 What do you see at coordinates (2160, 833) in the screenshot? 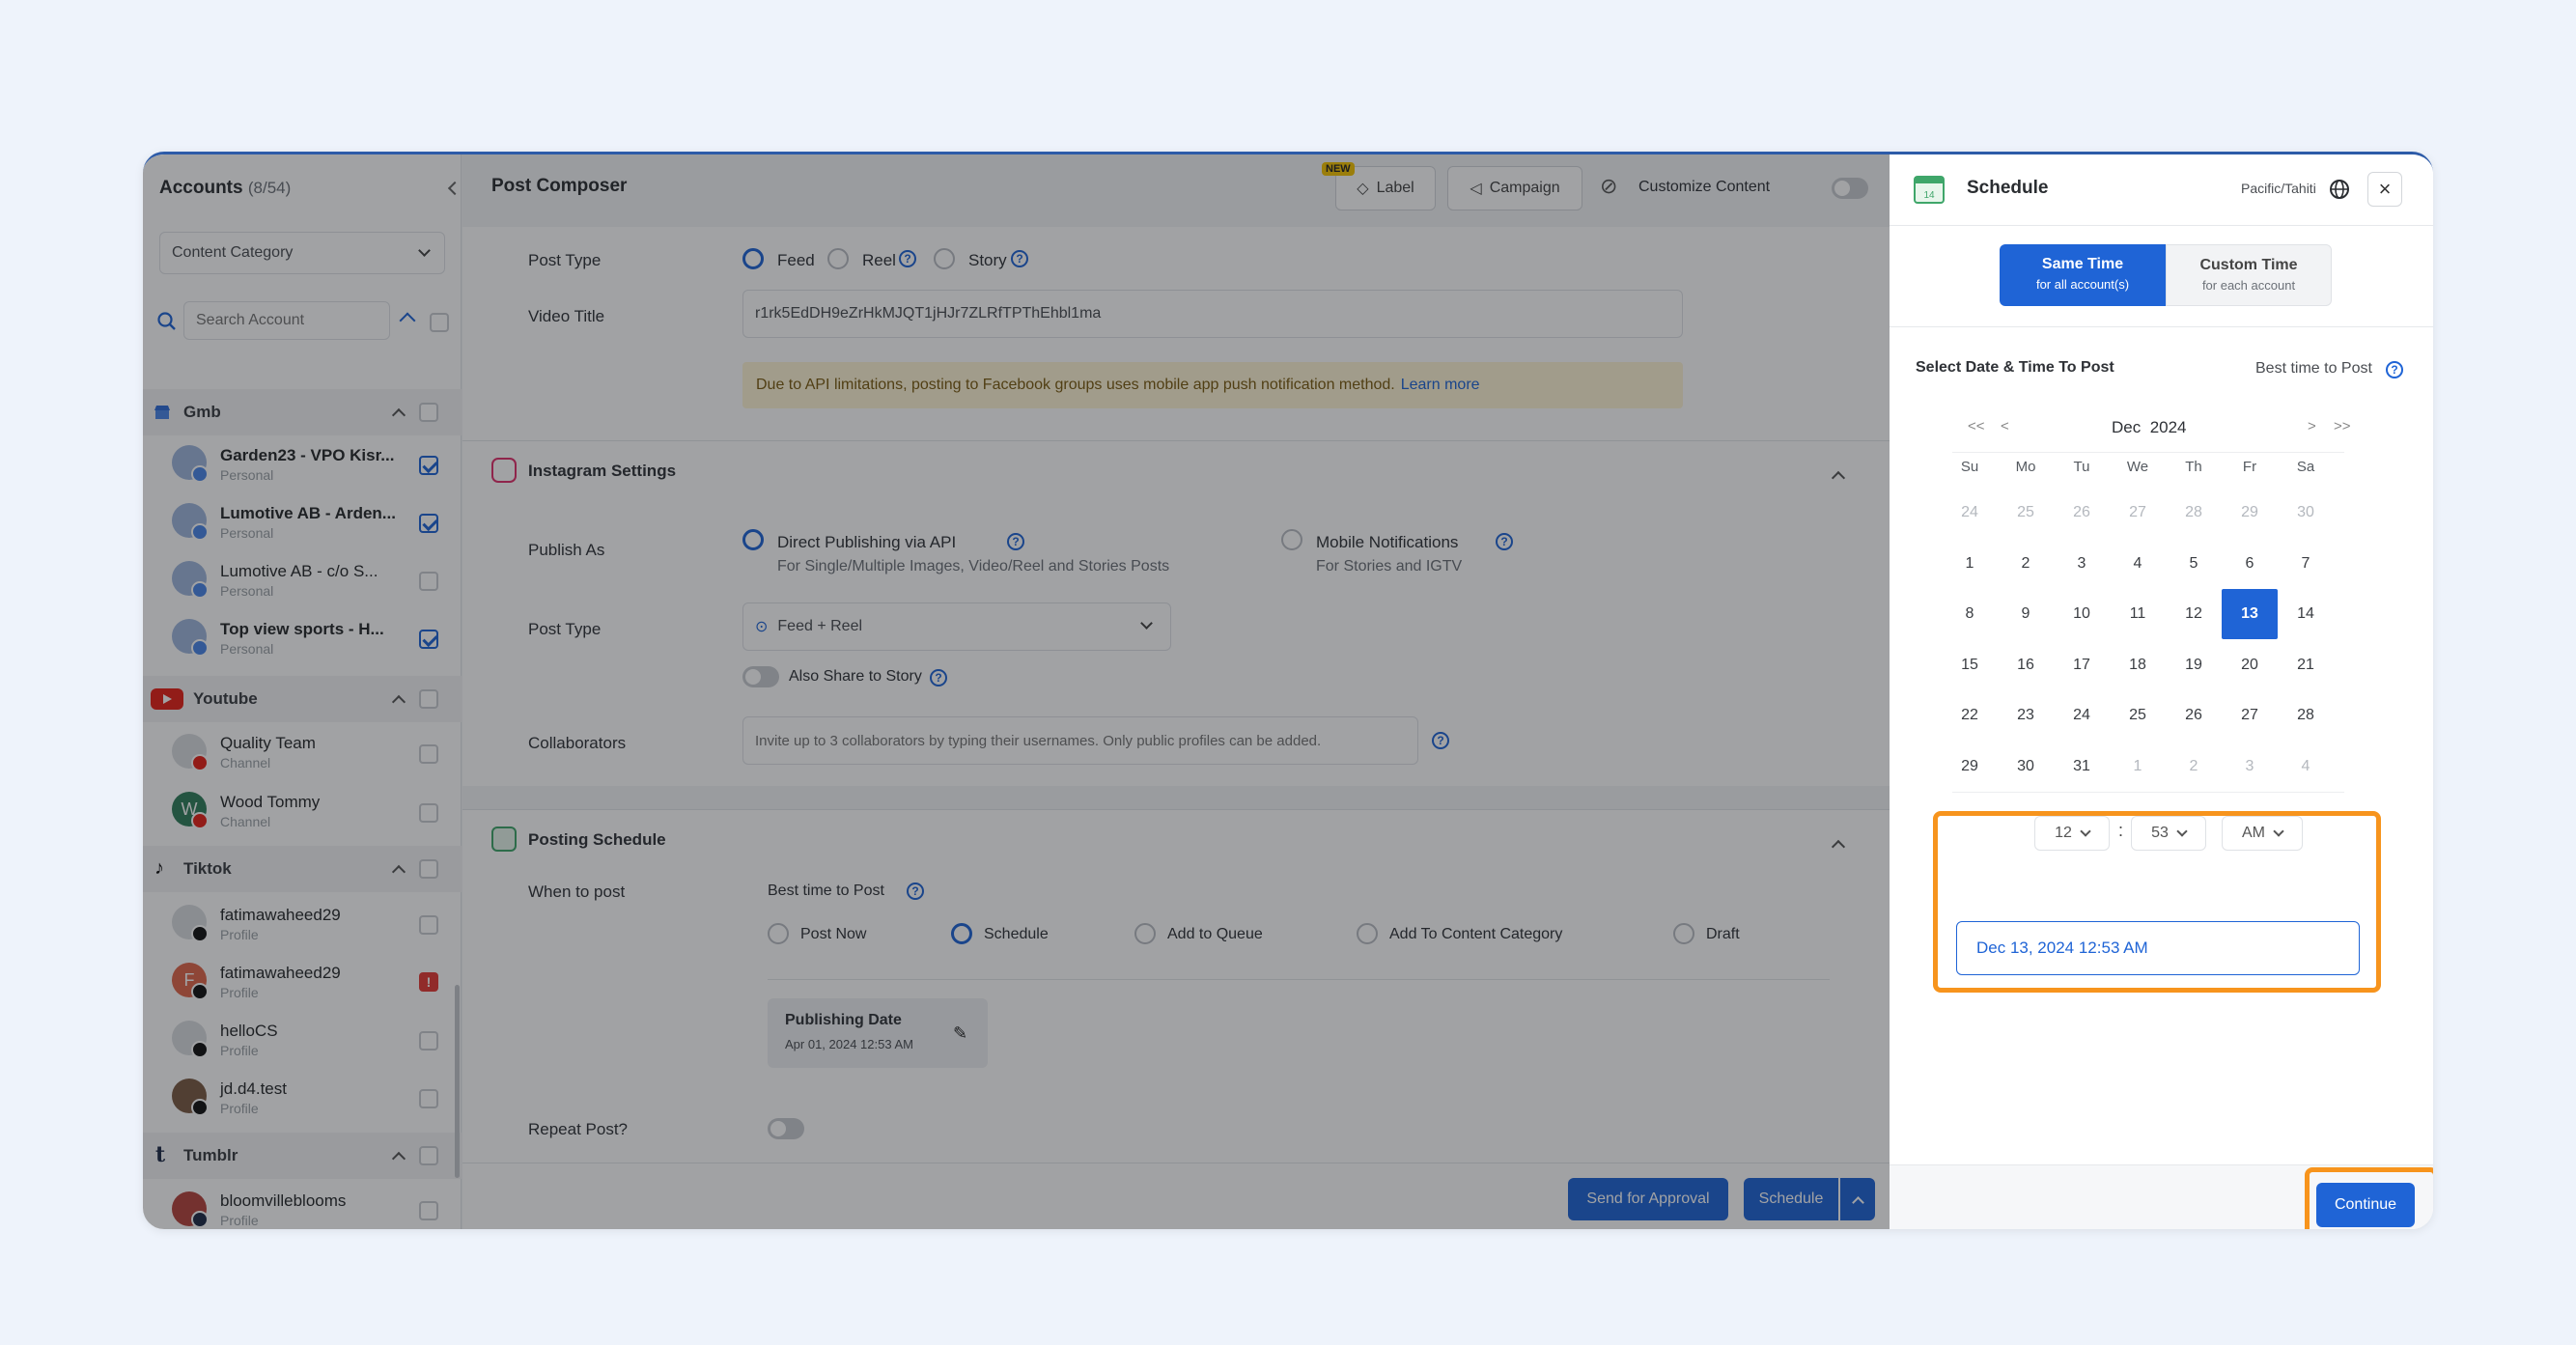
I see `minute-value: 53` at bounding box center [2160, 833].